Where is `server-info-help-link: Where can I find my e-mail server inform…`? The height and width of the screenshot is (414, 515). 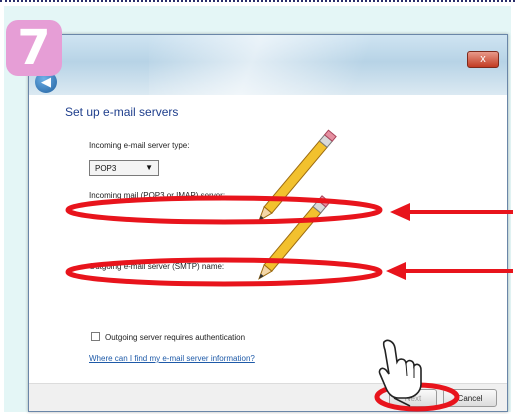 server-info-help-link: Where can I find my e-mail server inform… is located at coordinates (172, 358).